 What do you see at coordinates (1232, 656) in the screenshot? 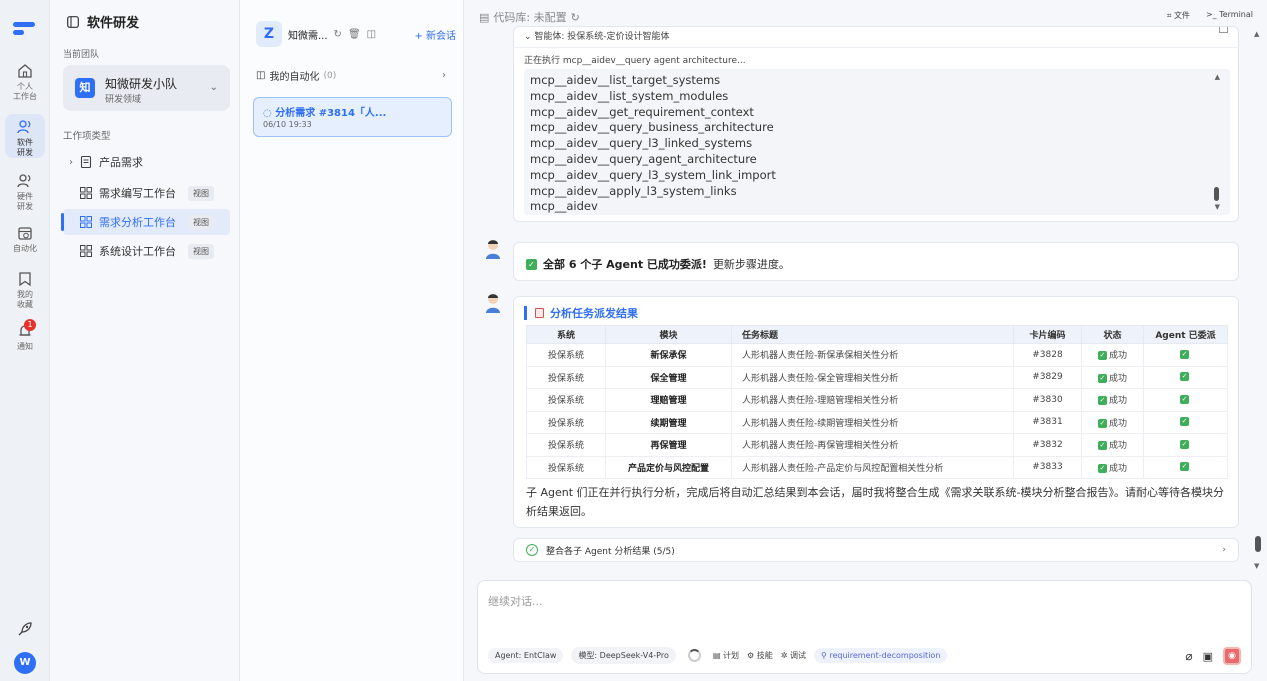
I see `stop-button: ◉` at bounding box center [1232, 656].